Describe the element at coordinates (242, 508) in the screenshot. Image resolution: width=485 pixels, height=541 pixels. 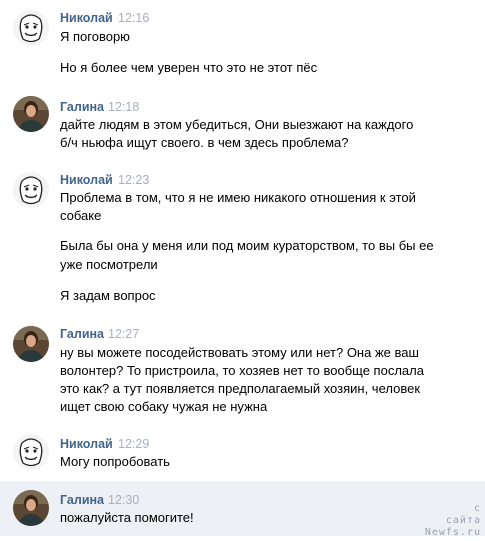
I see `message-group-highlighted: Галина 12:30 пожалуйста помогите!` at that location.